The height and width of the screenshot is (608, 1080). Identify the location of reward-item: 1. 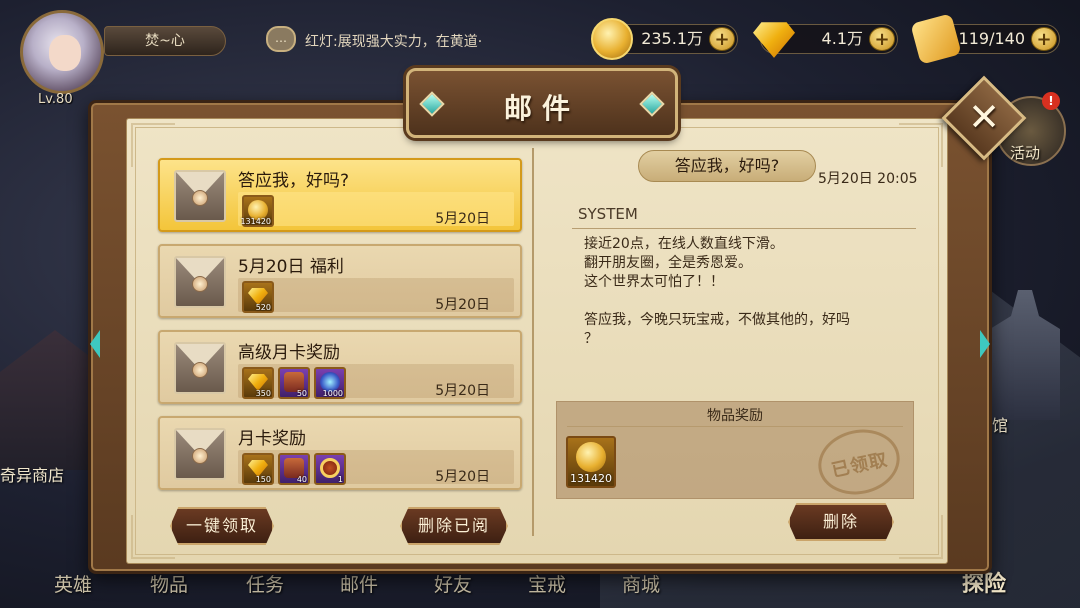
(330, 469).